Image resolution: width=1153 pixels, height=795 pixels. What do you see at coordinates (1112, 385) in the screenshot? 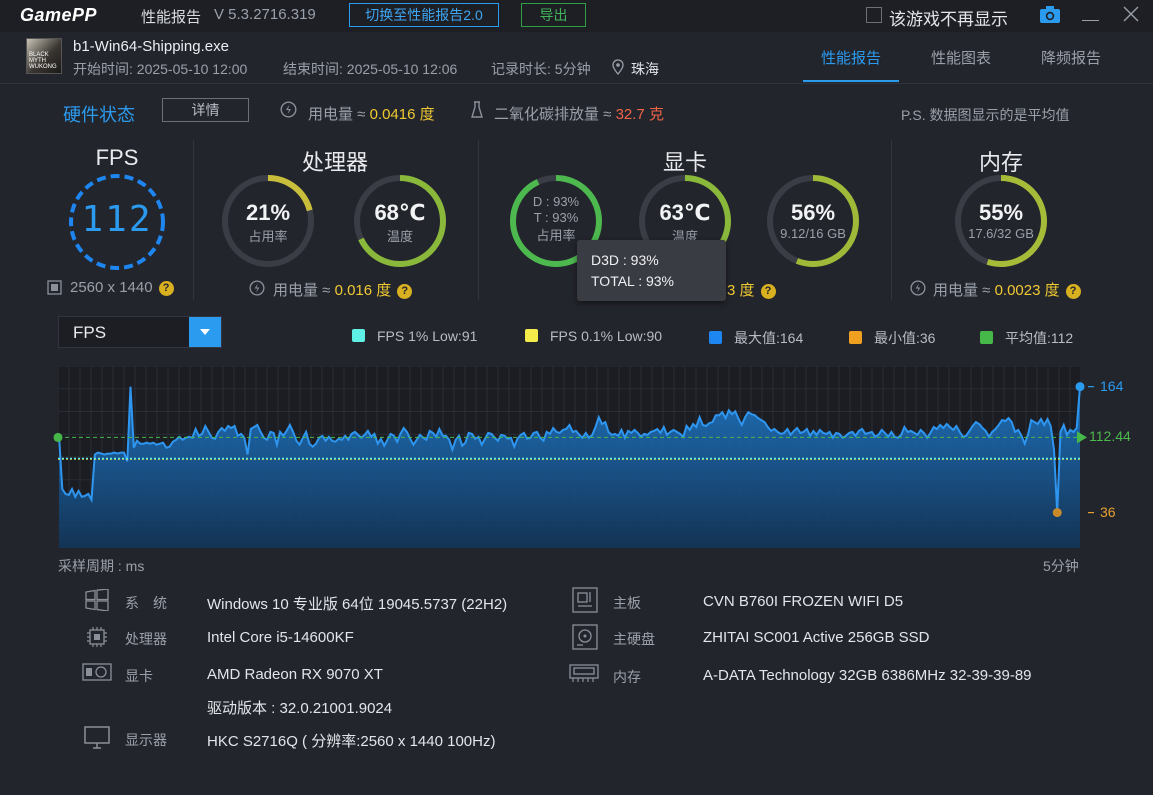
I see `chart-max-label: 164` at bounding box center [1112, 385].